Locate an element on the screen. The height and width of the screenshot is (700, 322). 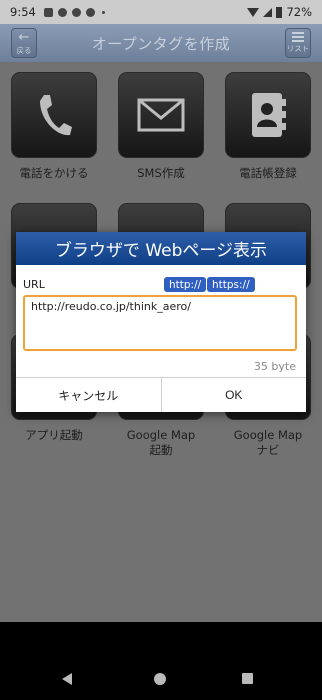
battery-percent: 72% is located at coordinates (299, 12).